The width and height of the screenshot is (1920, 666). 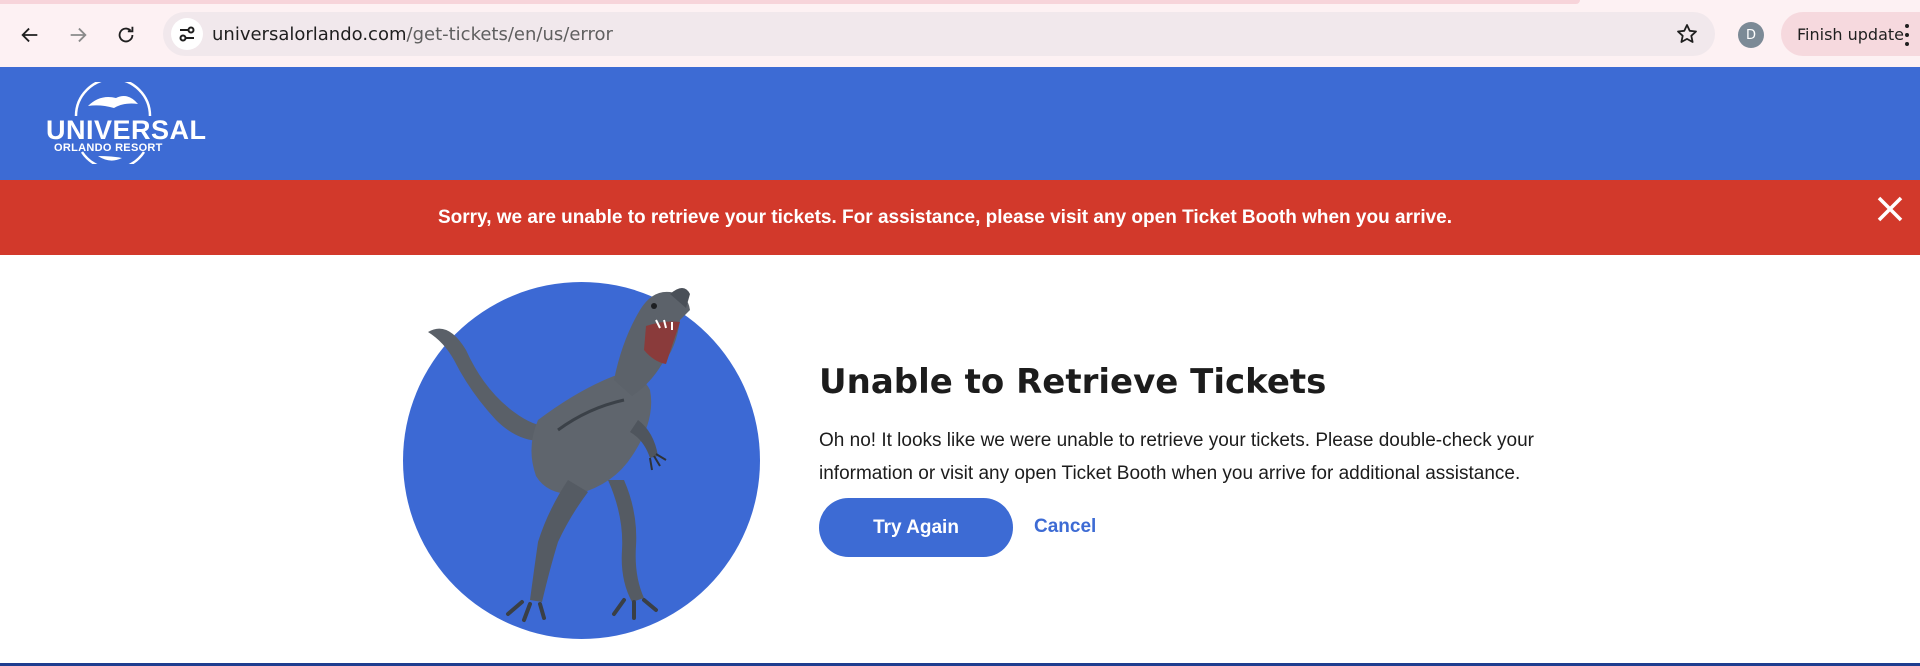 I want to click on more-menu-icon, so click(x=1907, y=35).